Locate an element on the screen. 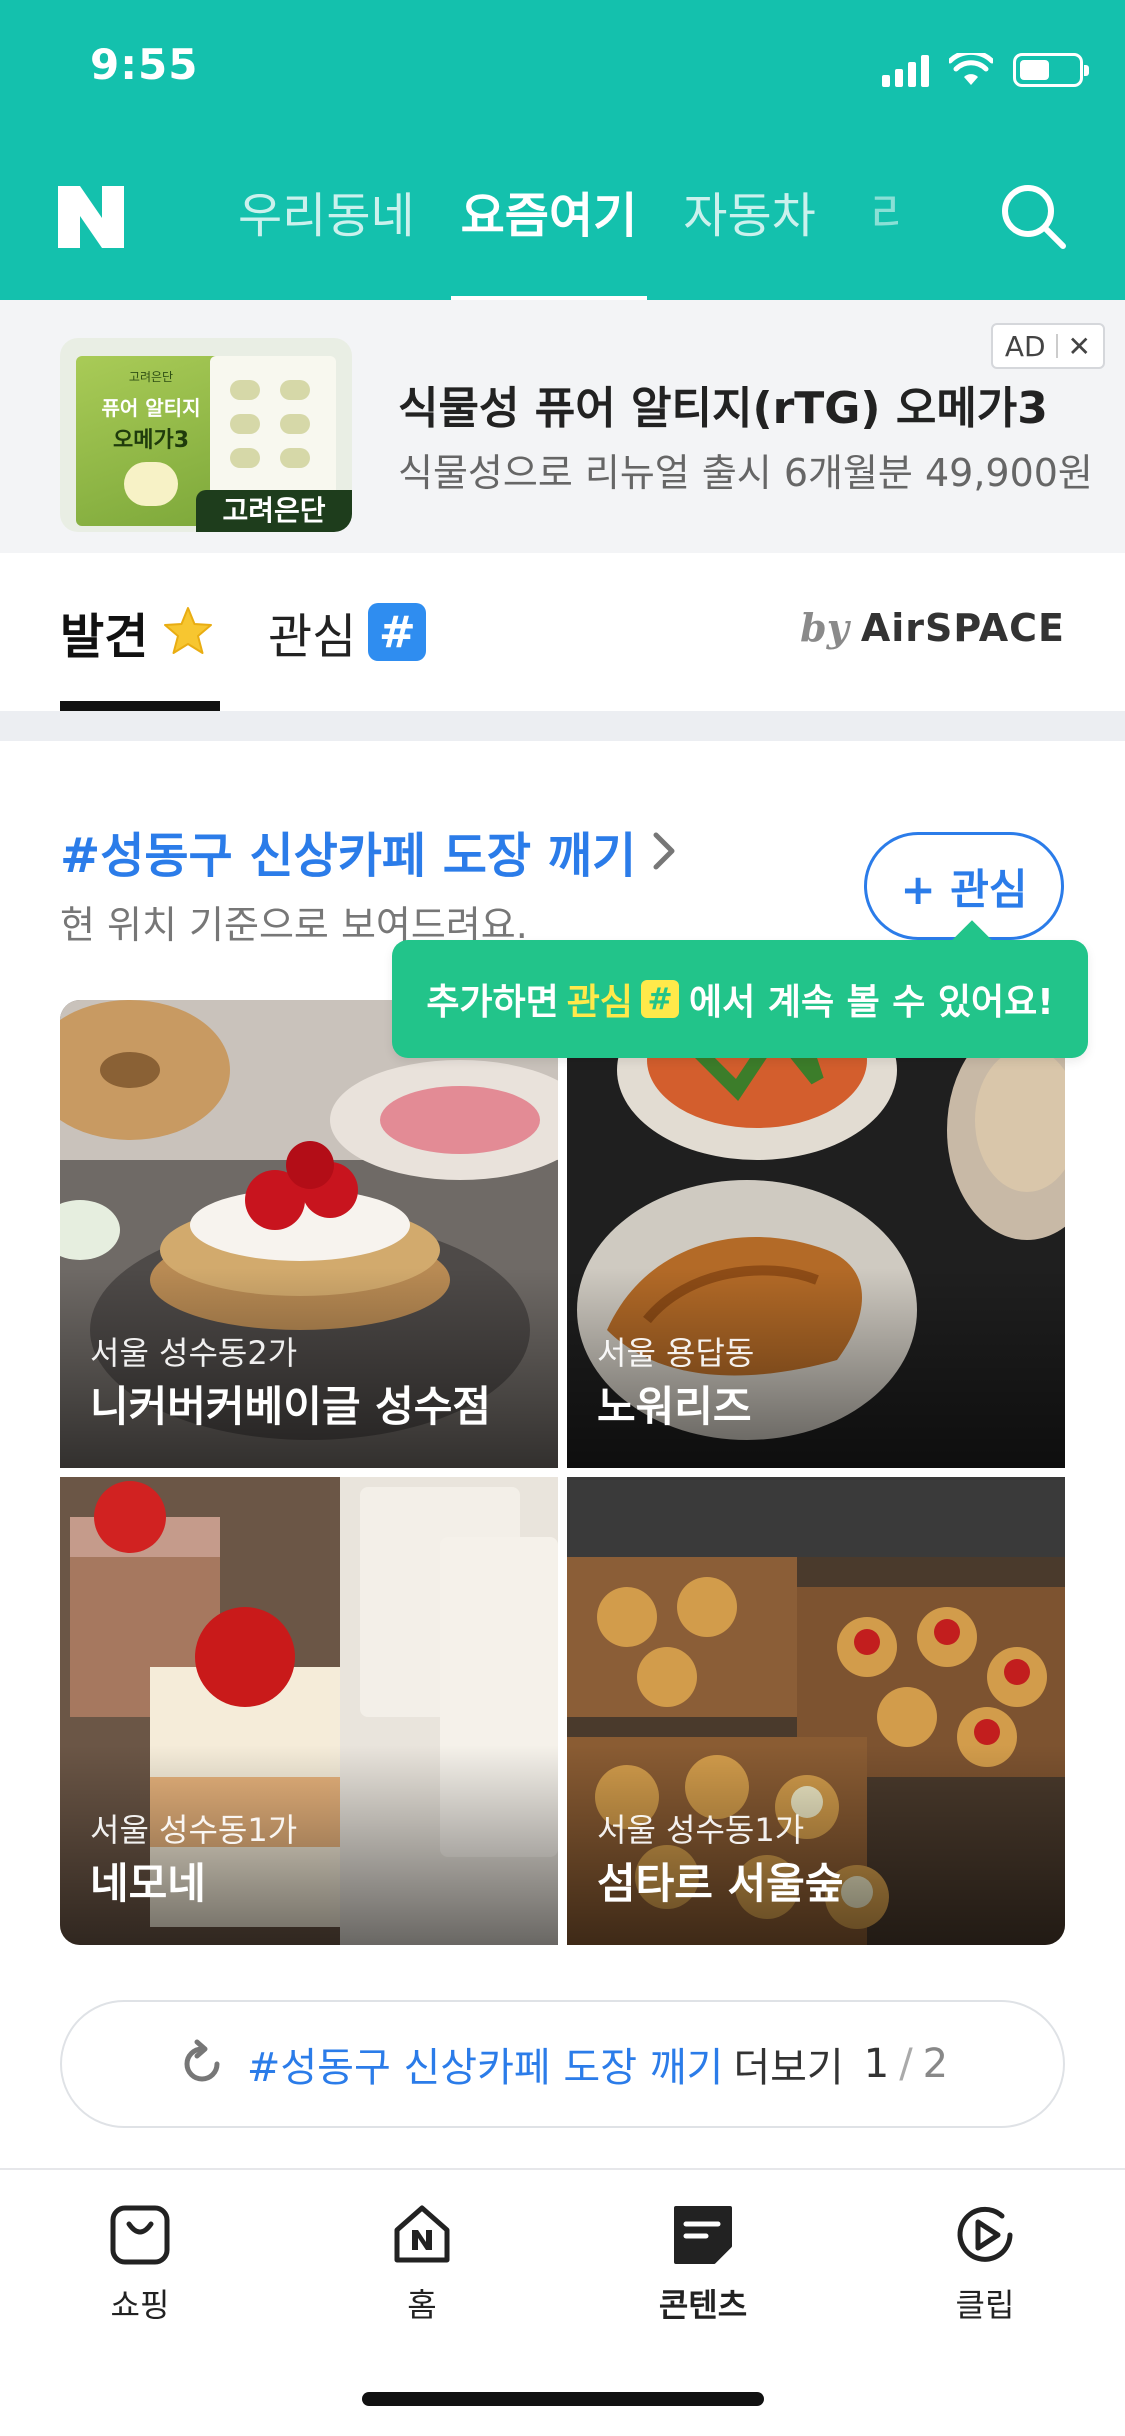 The height and width of the screenshot is (2436, 1125). ad-product-image: 고려은단 퓨어 알티지 오메가3 고려은단 is located at coordinates (206, 435).